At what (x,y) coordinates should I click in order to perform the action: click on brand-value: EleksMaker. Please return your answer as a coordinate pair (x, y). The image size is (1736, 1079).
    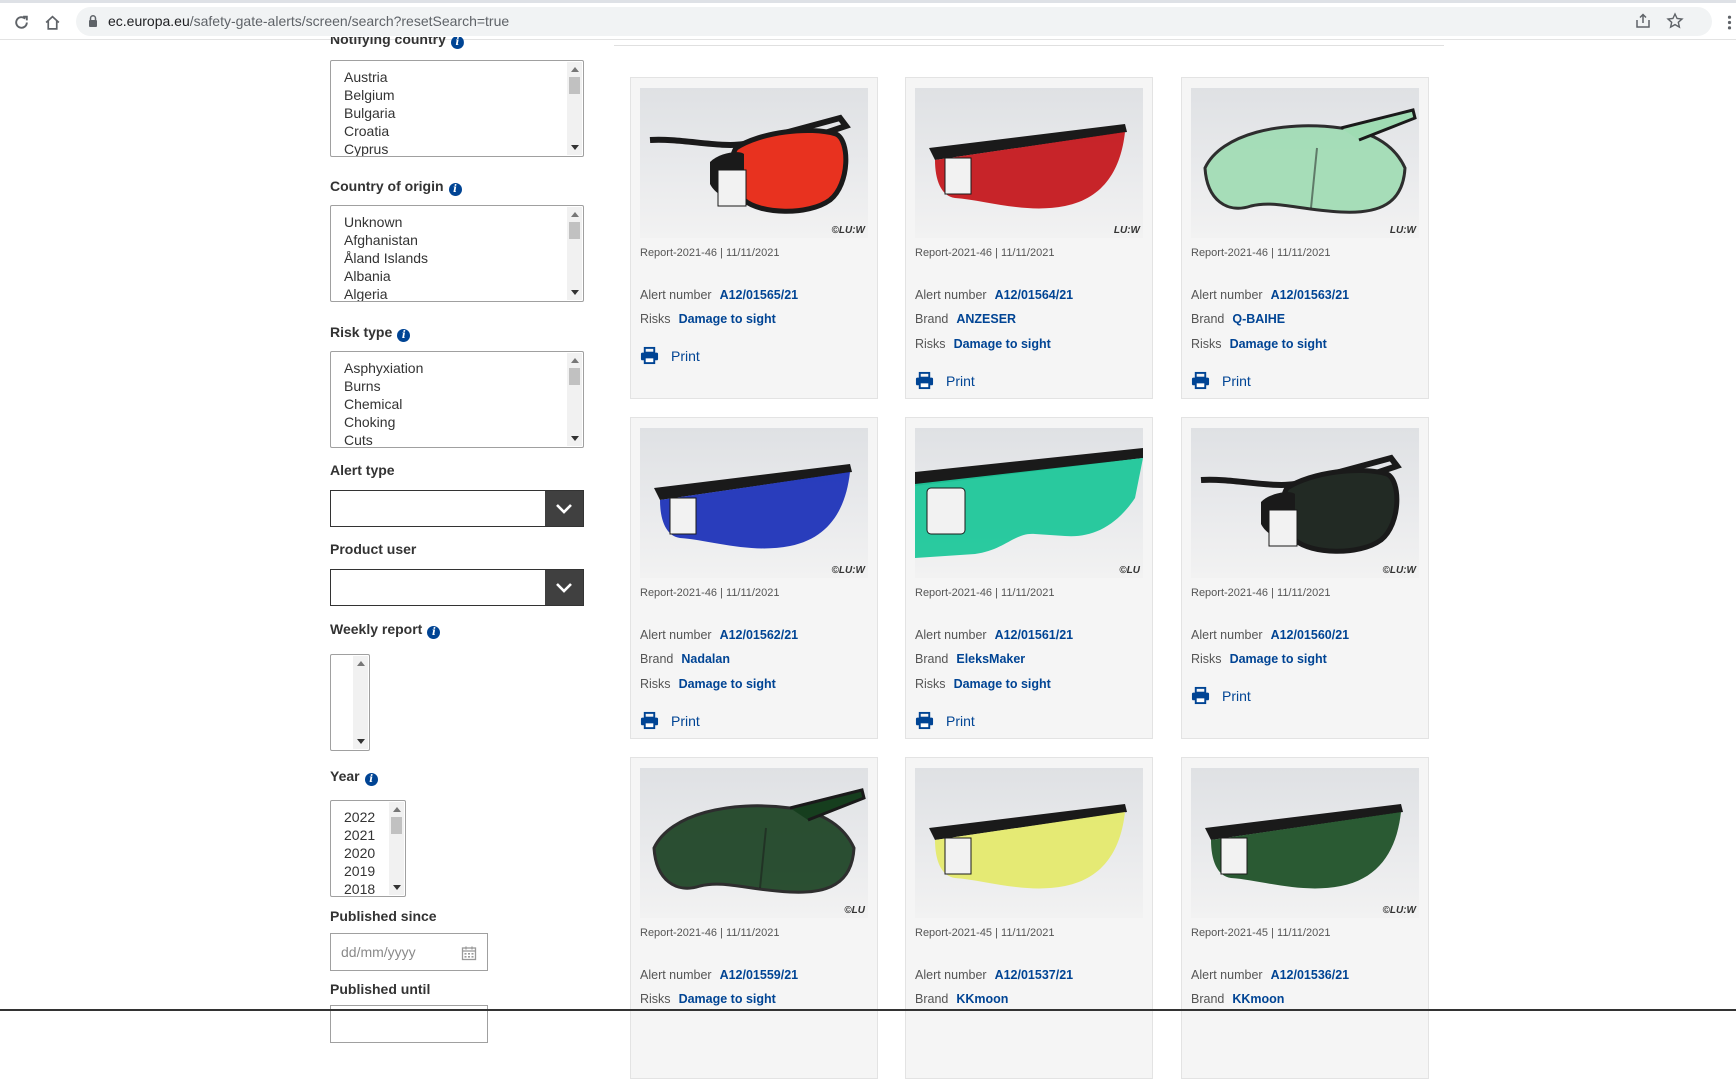
    Looking at the image, I should click on (990, 659).